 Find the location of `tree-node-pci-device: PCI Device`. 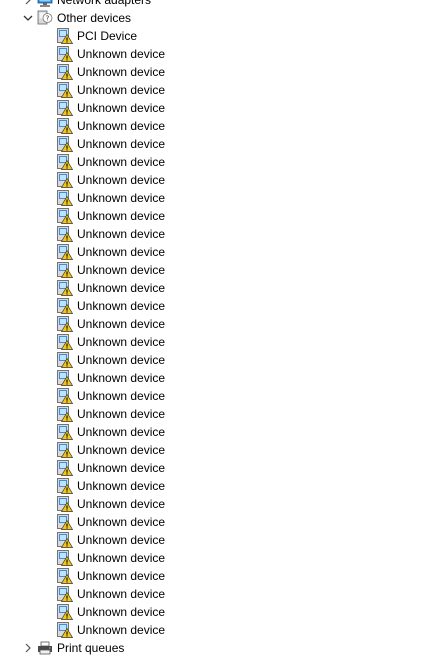

tree-node-pci-device: PCI Device is located at coordinates (216, 36).